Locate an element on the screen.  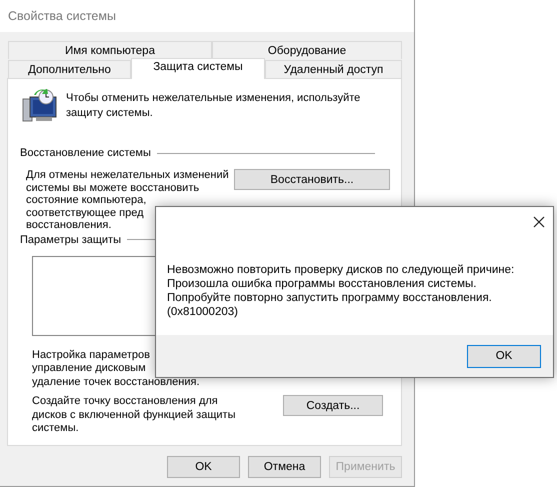
tab: Дополнительно is located at coordinates (69, 69).